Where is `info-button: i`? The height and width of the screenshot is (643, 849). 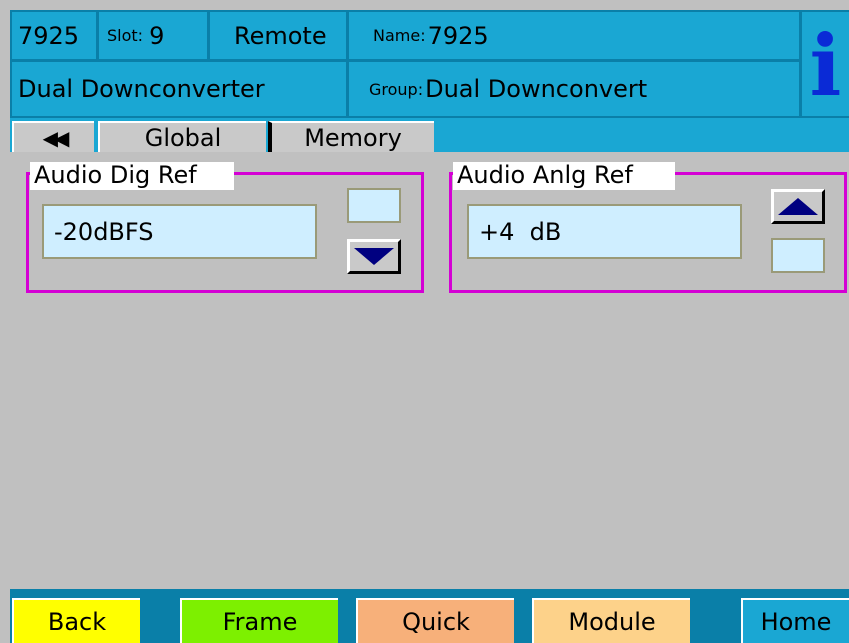
info-button: i is located at coordinates (825, 64).